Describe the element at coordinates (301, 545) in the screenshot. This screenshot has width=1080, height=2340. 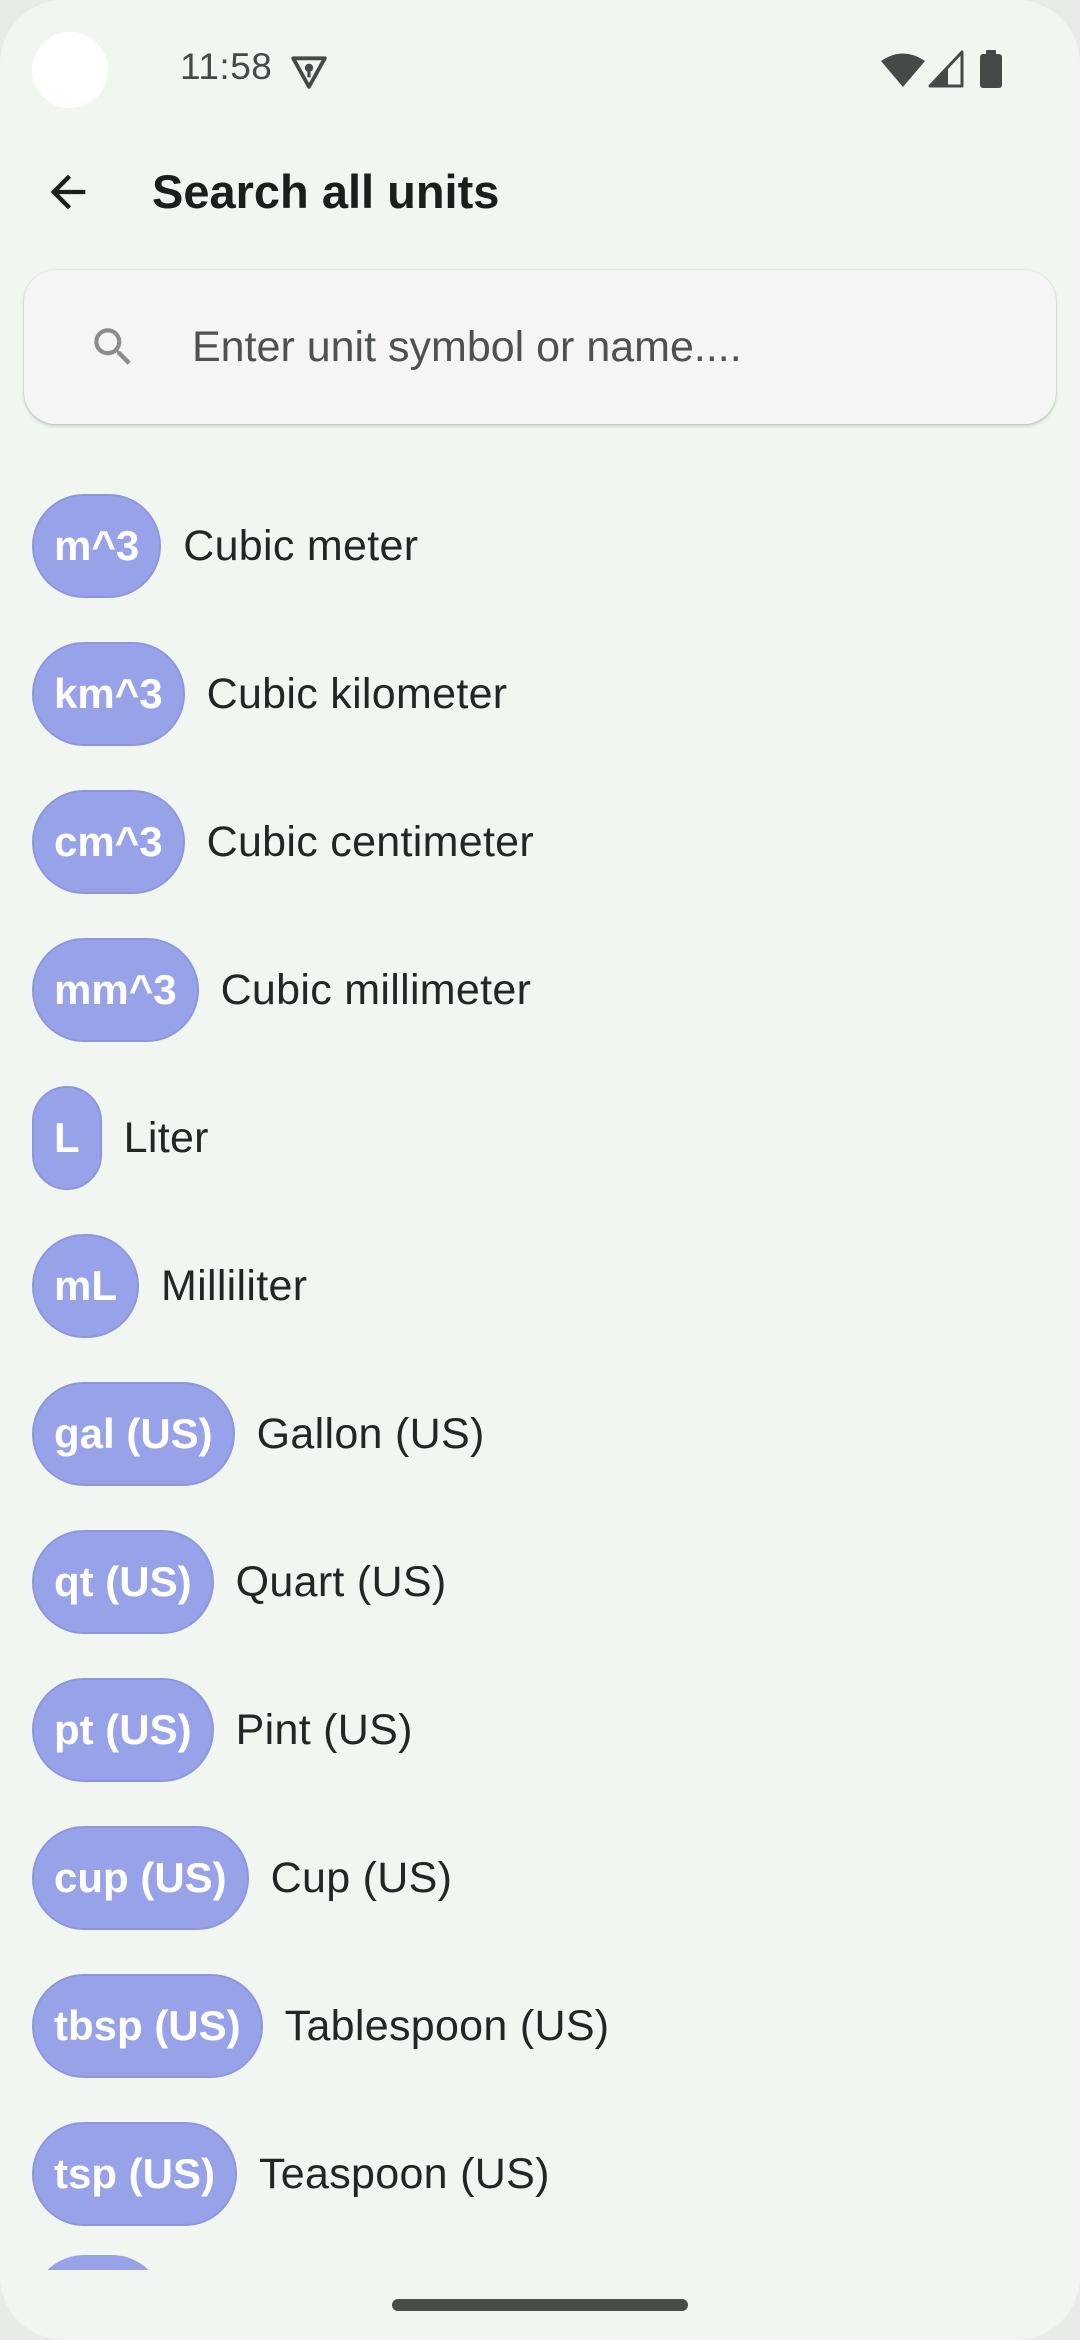
I see `unit-name: Cubic meter` at that location.